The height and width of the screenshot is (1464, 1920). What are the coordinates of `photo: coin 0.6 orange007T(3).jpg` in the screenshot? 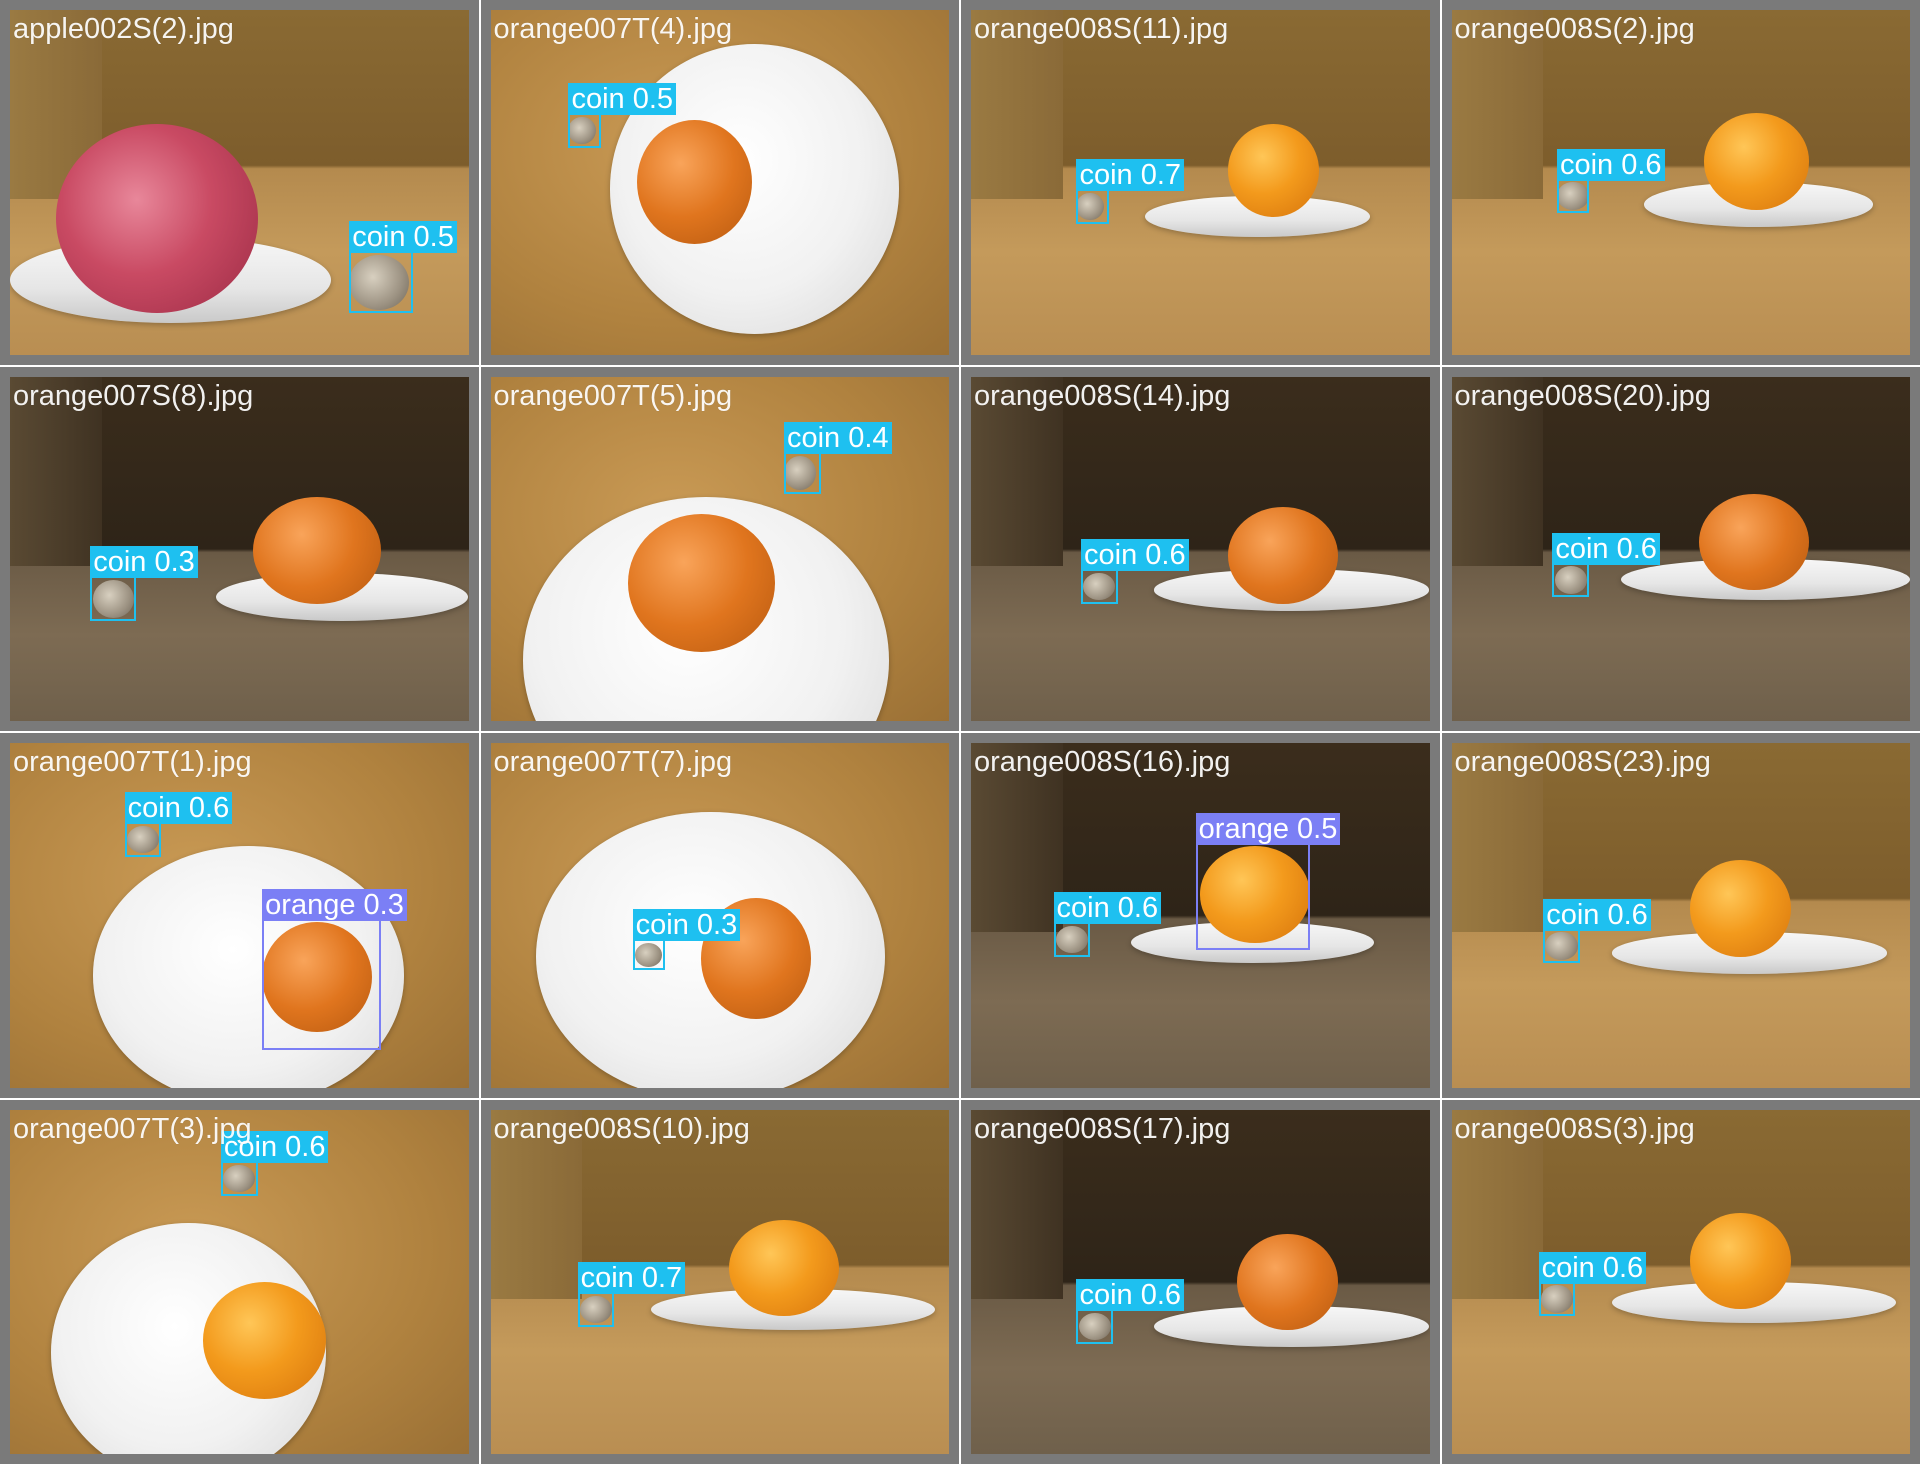 It's located at (239, 1281).